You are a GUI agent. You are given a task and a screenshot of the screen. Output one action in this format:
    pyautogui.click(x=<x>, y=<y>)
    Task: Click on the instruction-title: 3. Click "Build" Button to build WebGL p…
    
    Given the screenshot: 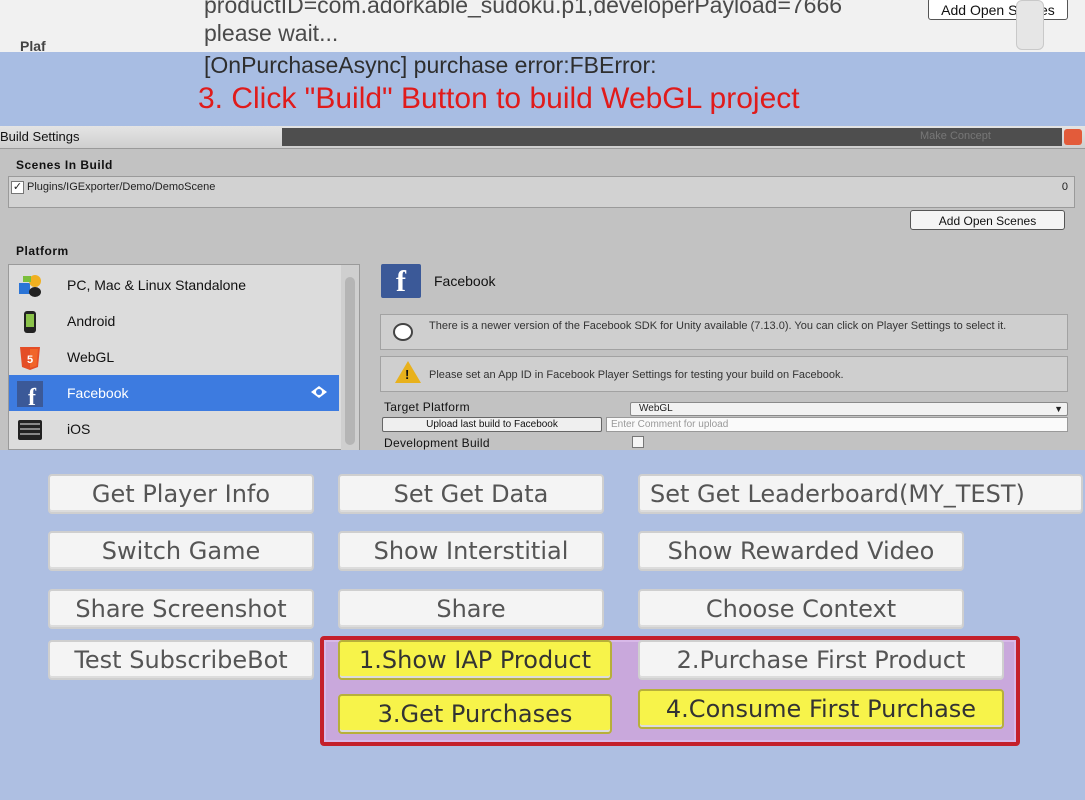 What is the action you would take?
    pyautogui.click(x=499, y=98)
    